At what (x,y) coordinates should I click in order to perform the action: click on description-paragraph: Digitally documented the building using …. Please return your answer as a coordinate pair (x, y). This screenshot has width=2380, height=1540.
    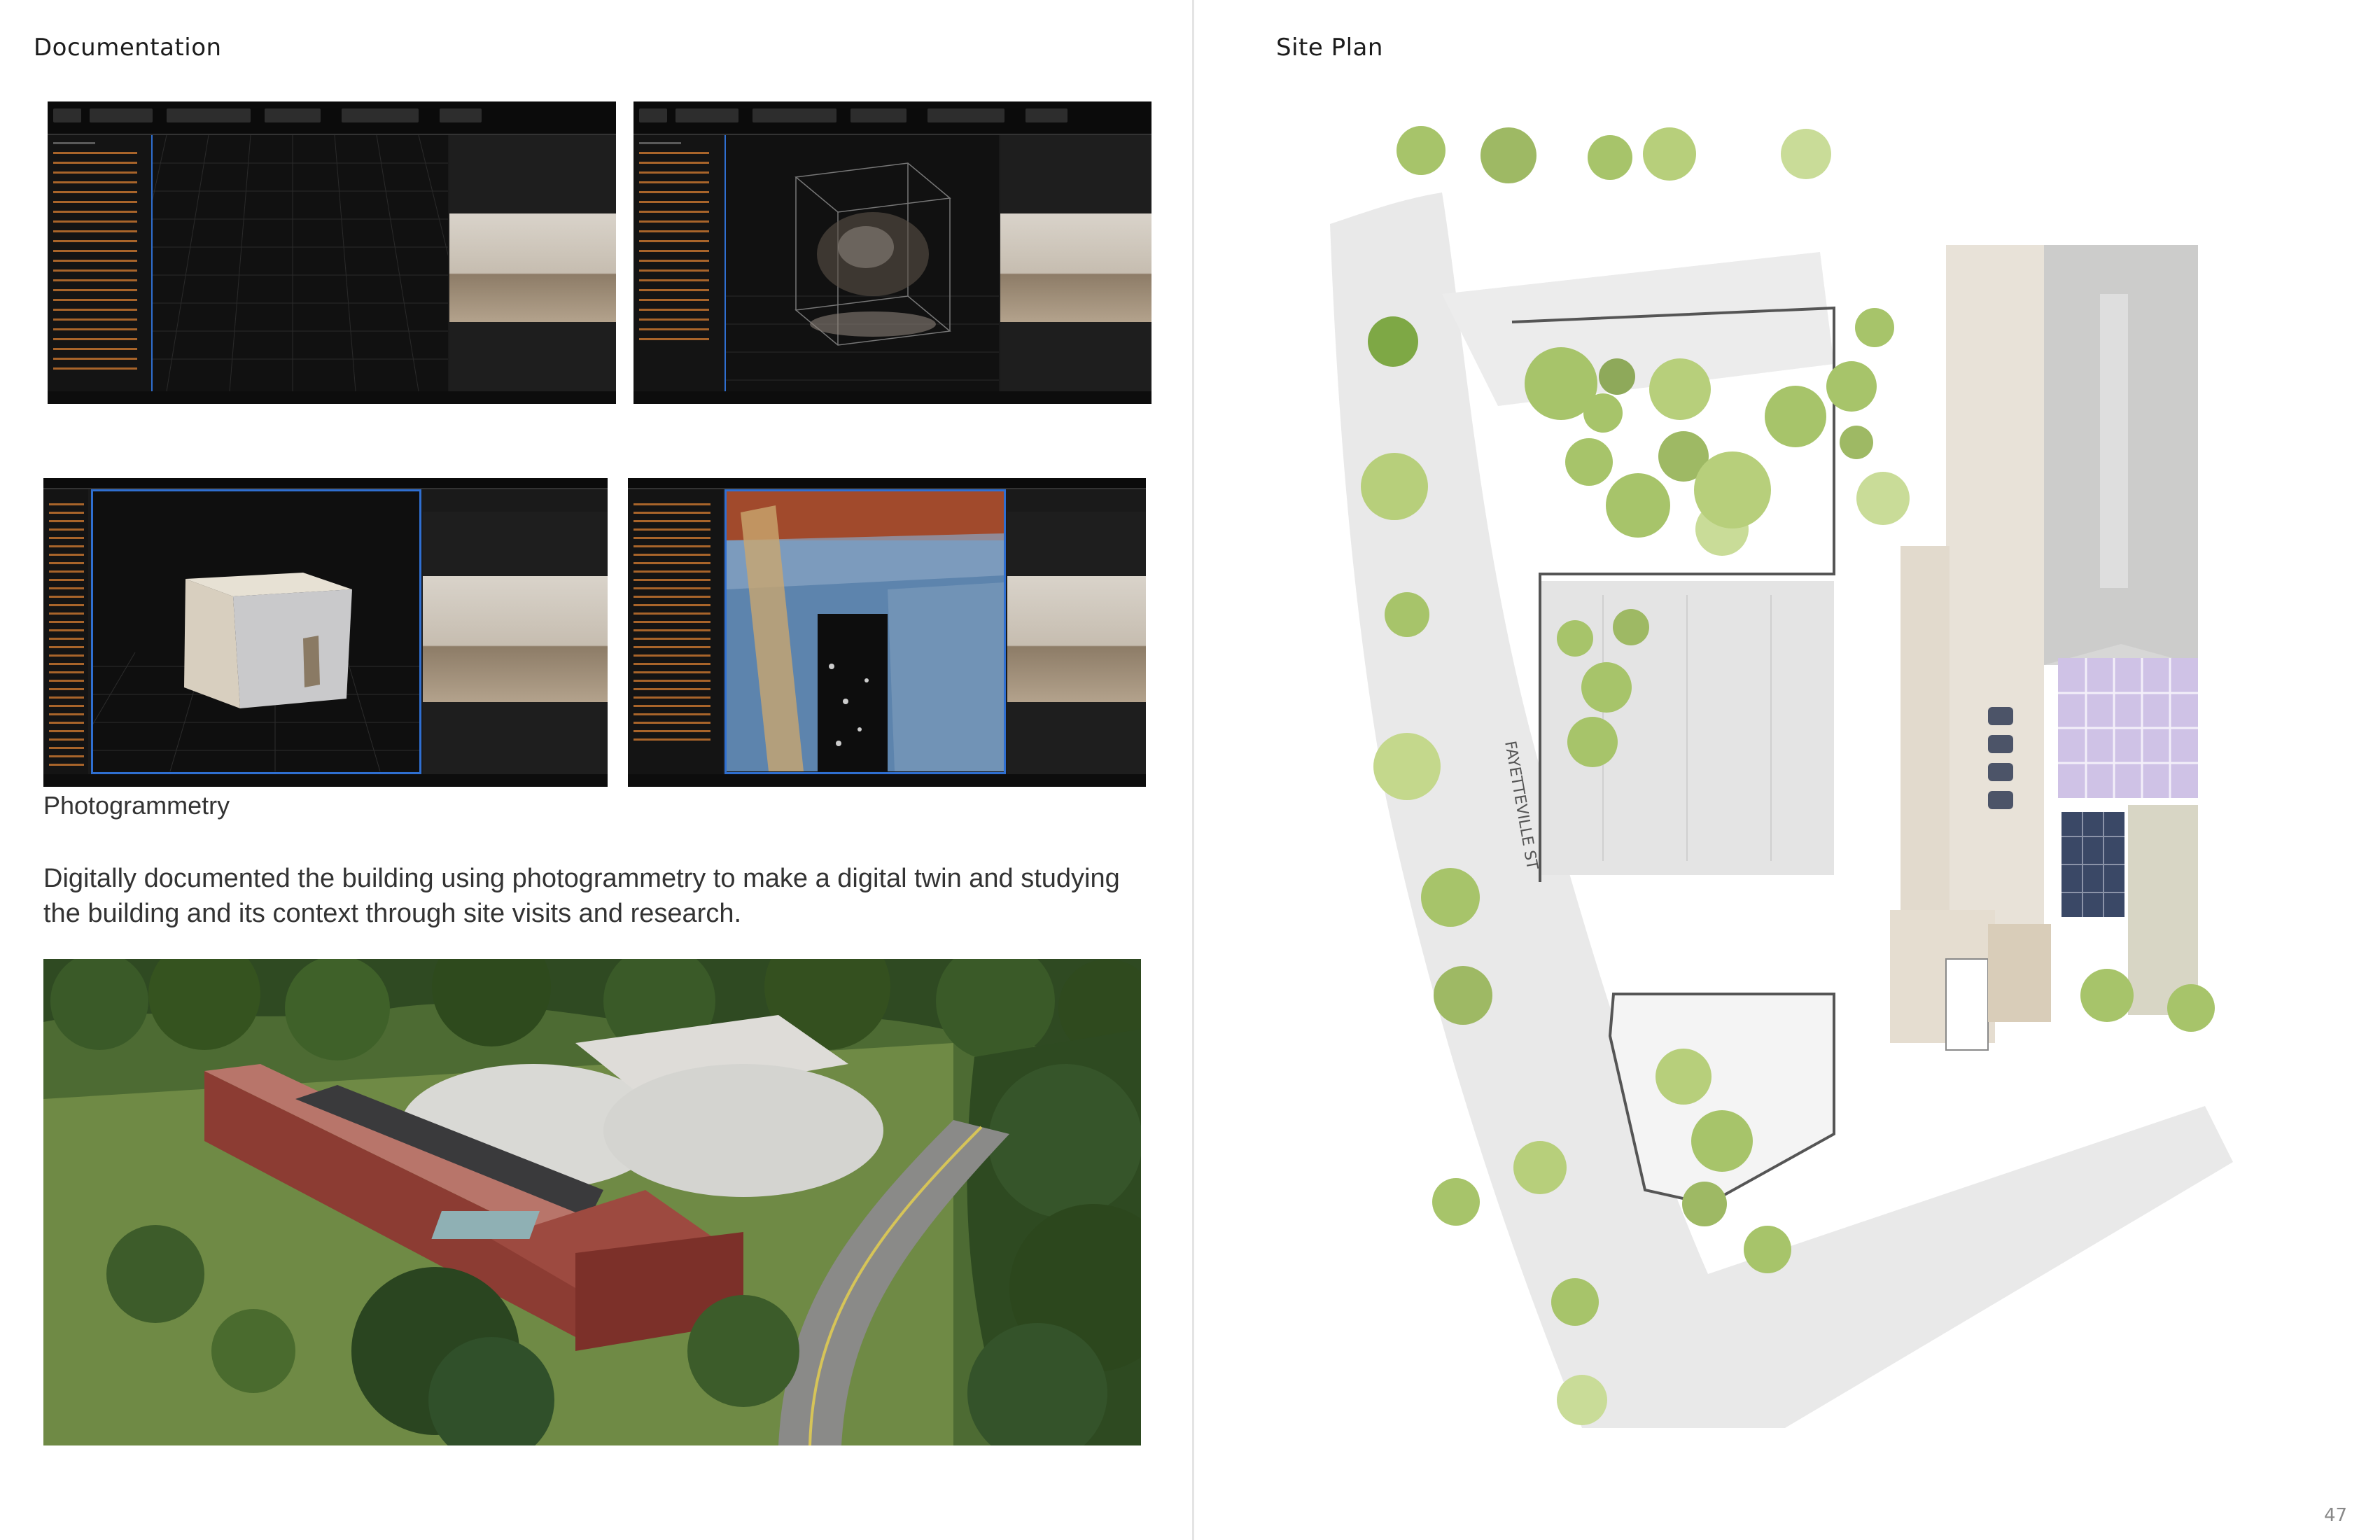
    Looking at the image, I should click on (581, 896).